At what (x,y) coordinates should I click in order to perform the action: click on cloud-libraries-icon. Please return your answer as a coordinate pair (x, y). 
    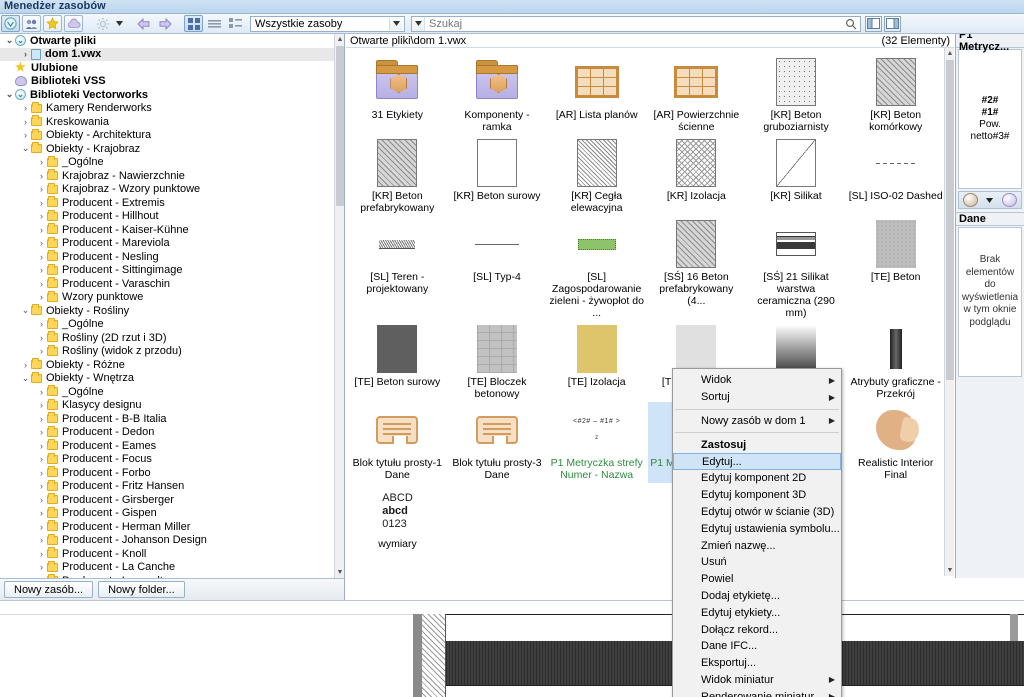
    Looking at the image, I should click on (73, 23).